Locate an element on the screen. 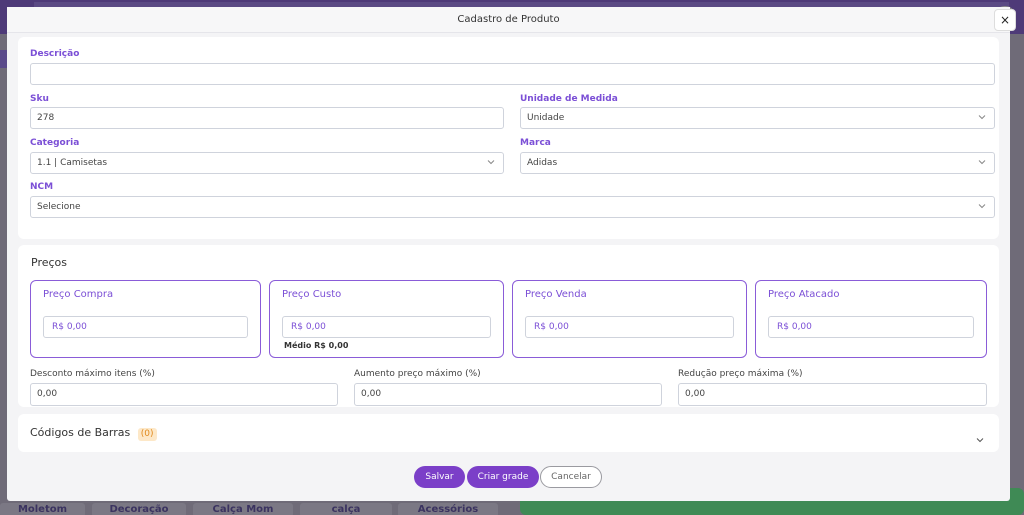  descricao-input is located at coordinates (512, 74).